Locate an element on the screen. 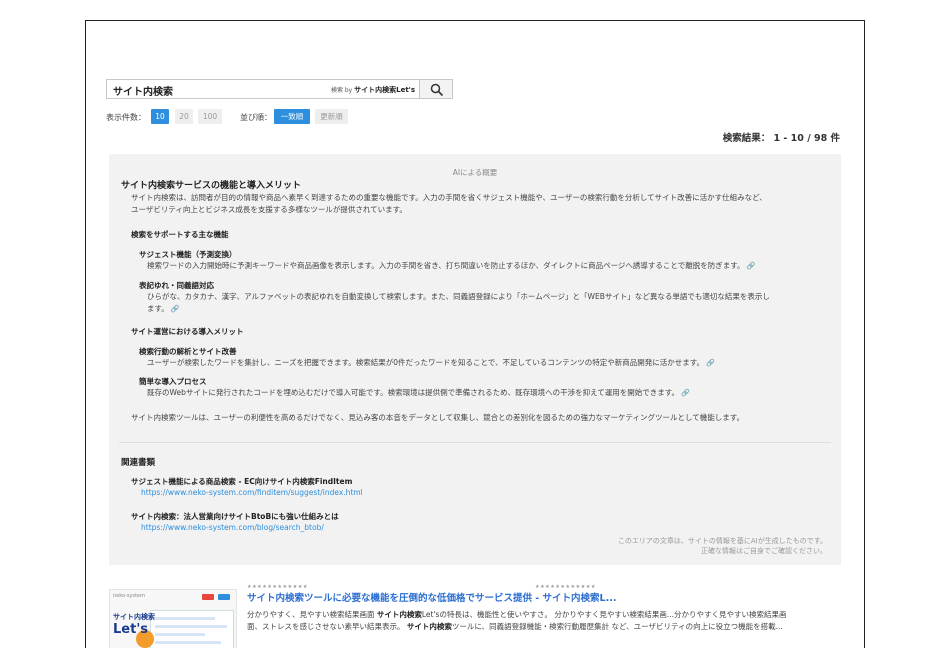  thumb-badge-blue is located at coordinates (224, 597).